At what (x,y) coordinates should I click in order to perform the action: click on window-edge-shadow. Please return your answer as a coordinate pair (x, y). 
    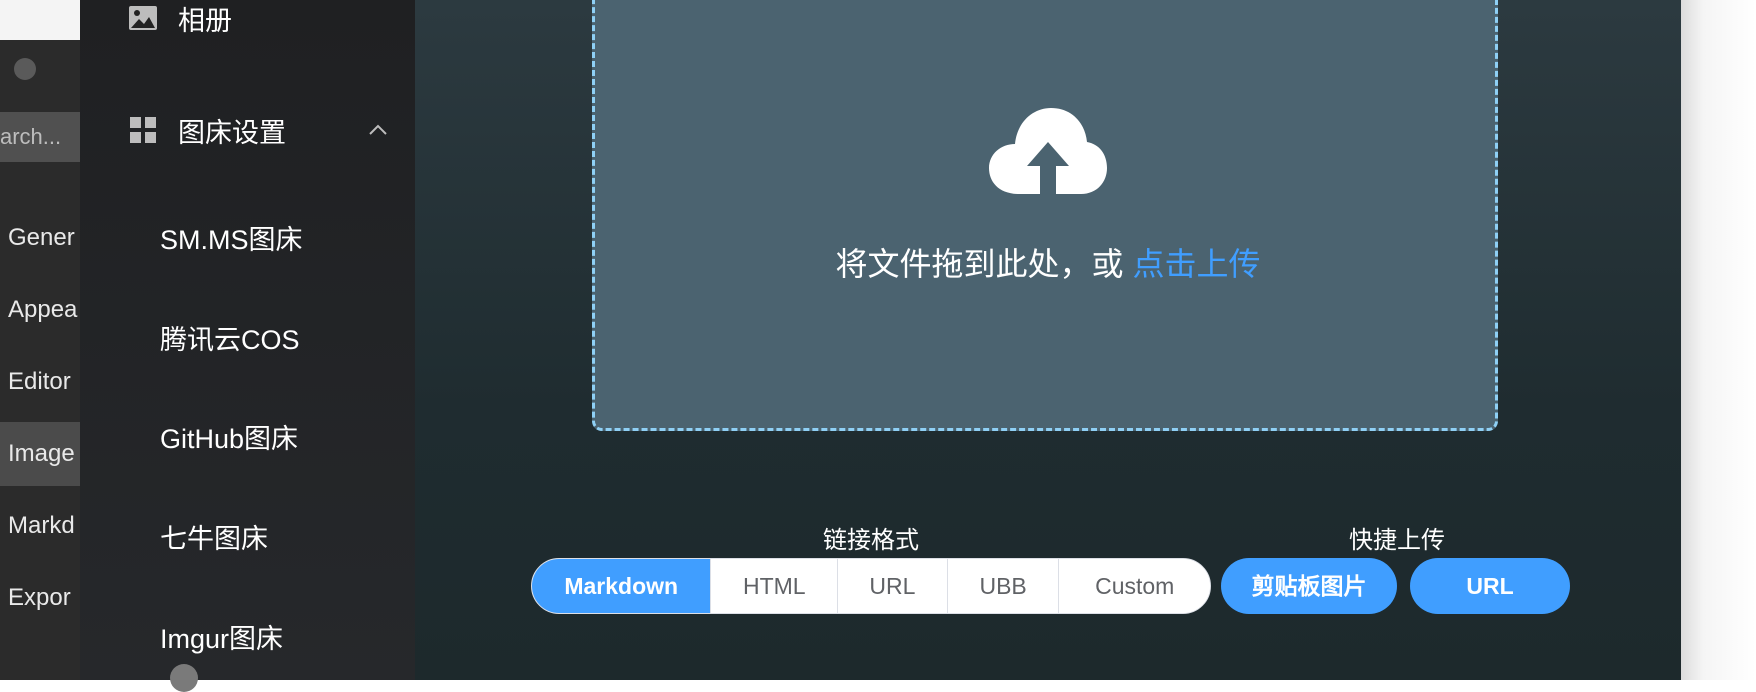
    Looking at the image, I should click on (1718, 340).